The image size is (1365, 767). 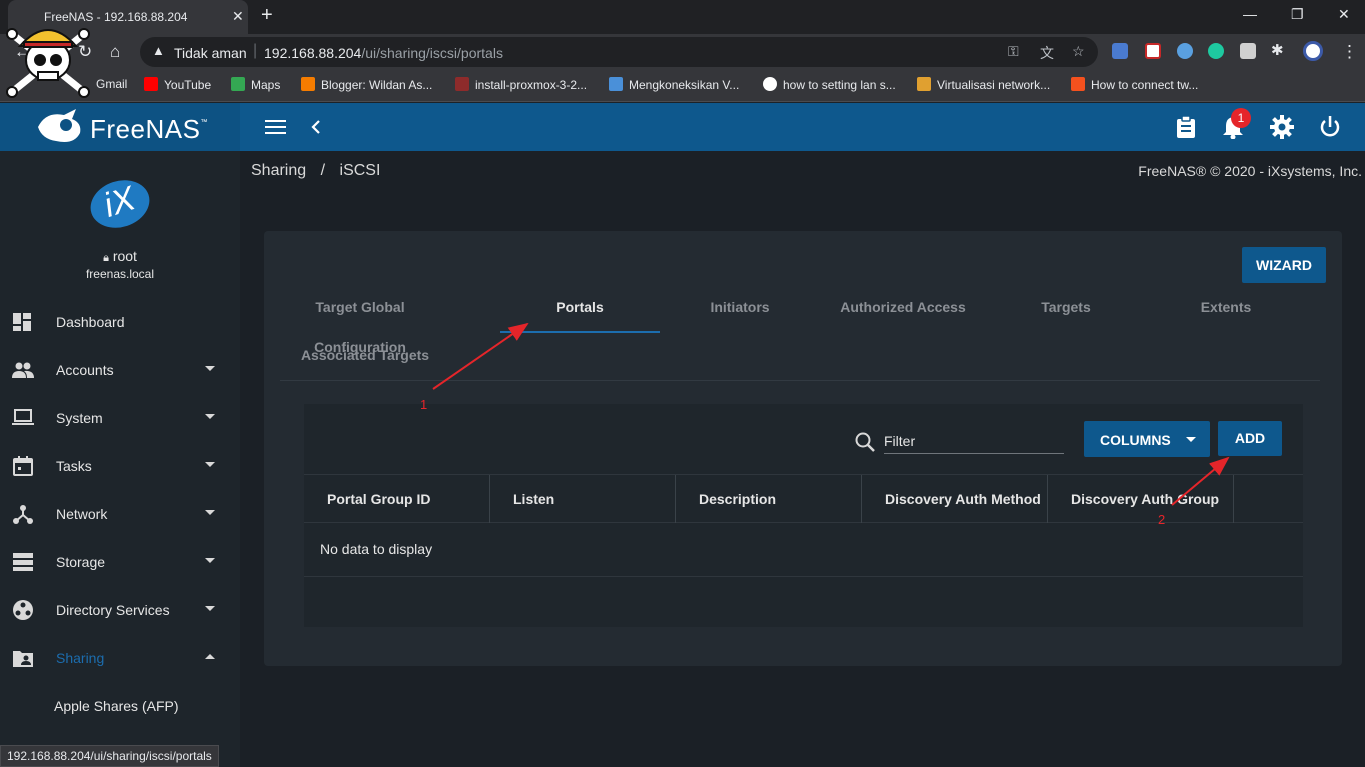 What do you see at coordinates (1185, 51) in the screenshot?
I see `extension-plane-icon` at bounding box center [1185, 51].